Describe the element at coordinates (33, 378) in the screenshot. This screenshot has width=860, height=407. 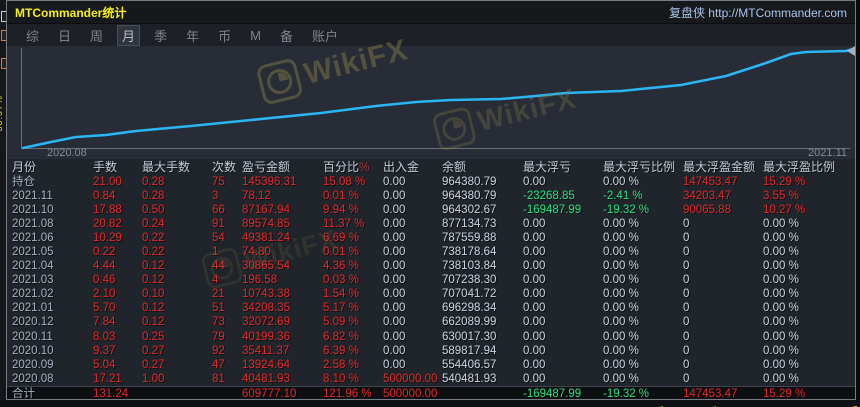
I see `table-cell: 2020.08` at that location.